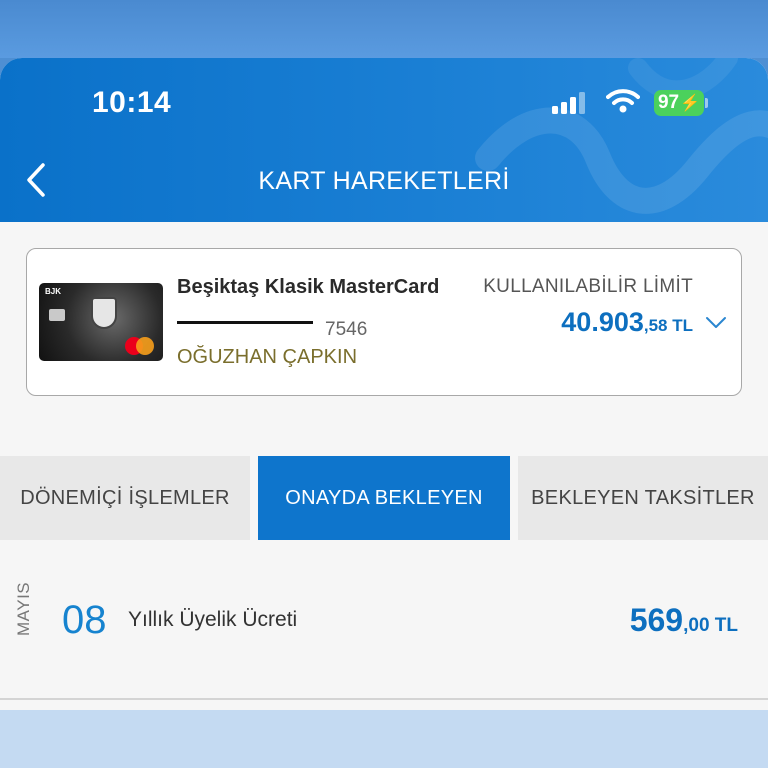 This screenshot has width=768, height=768. What do you see at coordinates (213, 619) in the screenshot?
I see `transaction-description: Yıllık Üyelik Ücreti` at bounding box center [213, 619].